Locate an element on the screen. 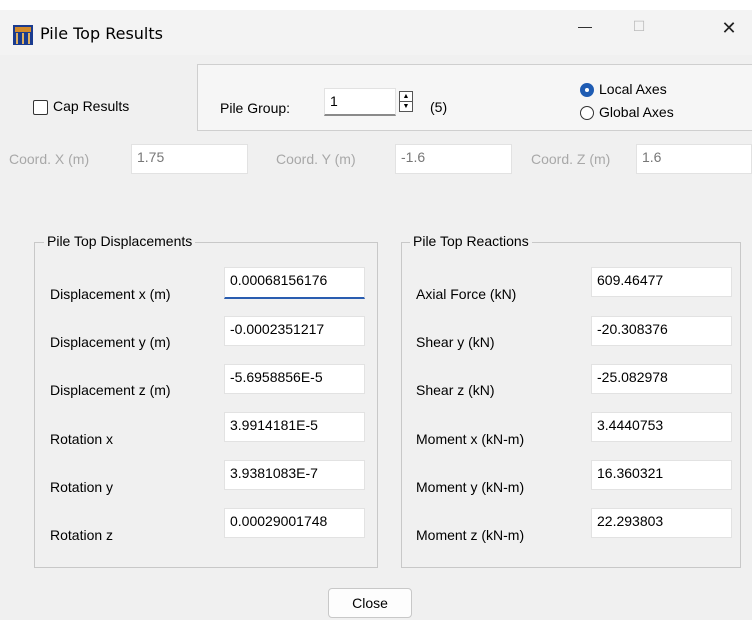  moment-y-label: Moment y (kN-m) is located at coordinates (470, 487).